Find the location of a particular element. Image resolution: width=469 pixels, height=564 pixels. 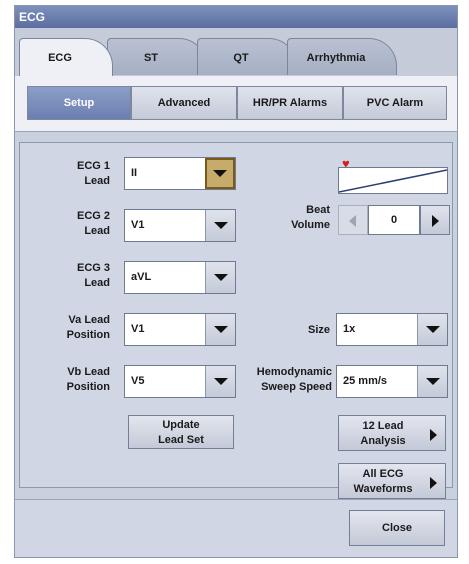

tab-bar: ECG ST QT Arrhythmia is located at coordinates (236, 52).